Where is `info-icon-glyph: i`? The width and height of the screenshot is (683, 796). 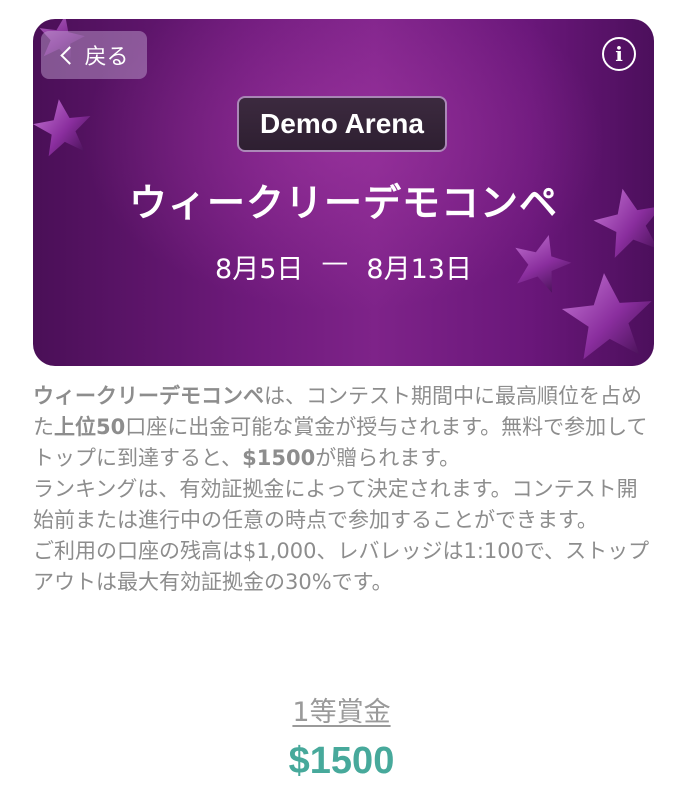 info-icon-glyph: i is located at coordinates (619, 54).